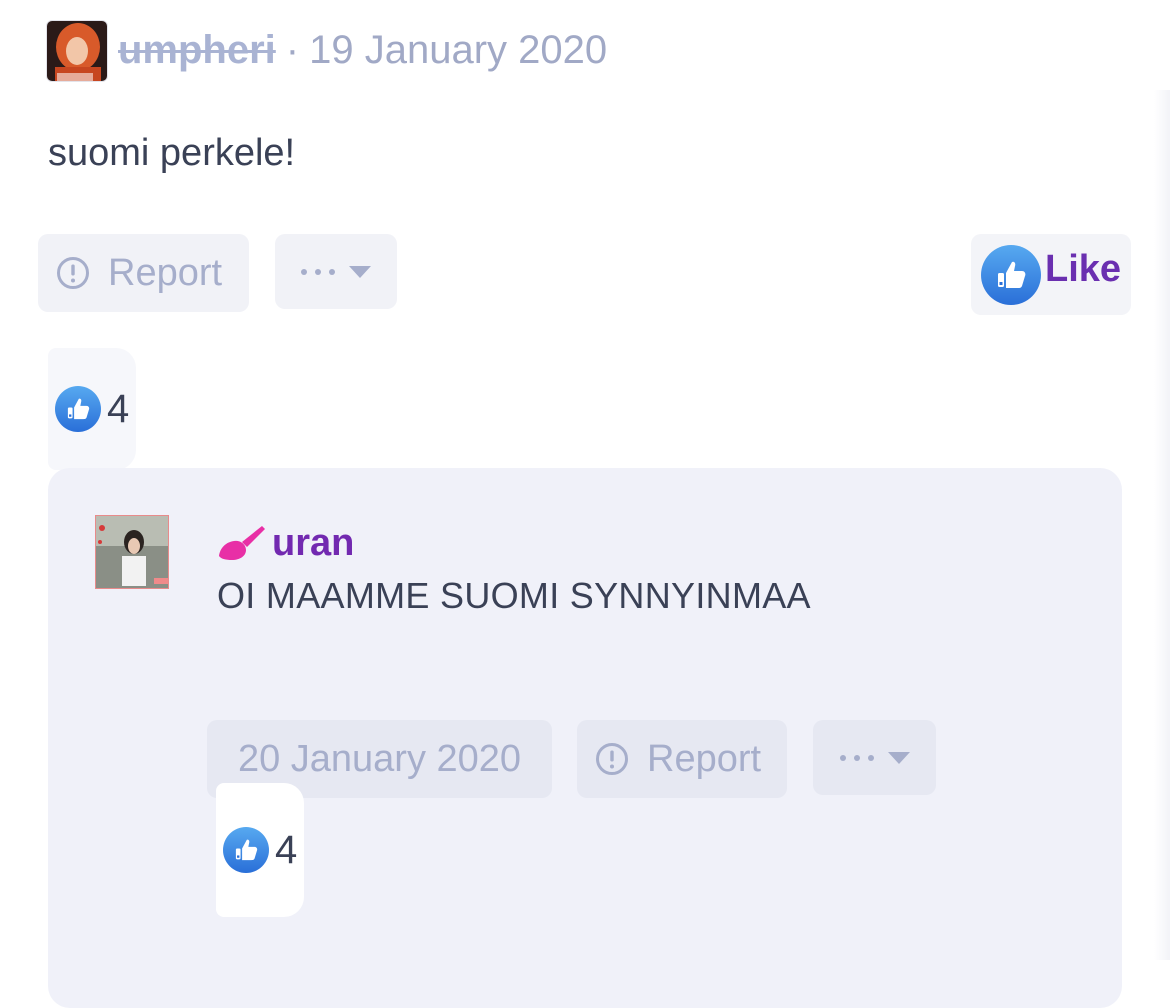 This screenshot has height=1008, width=1170. I want to click on like-button: Like, so click(1051, 274).